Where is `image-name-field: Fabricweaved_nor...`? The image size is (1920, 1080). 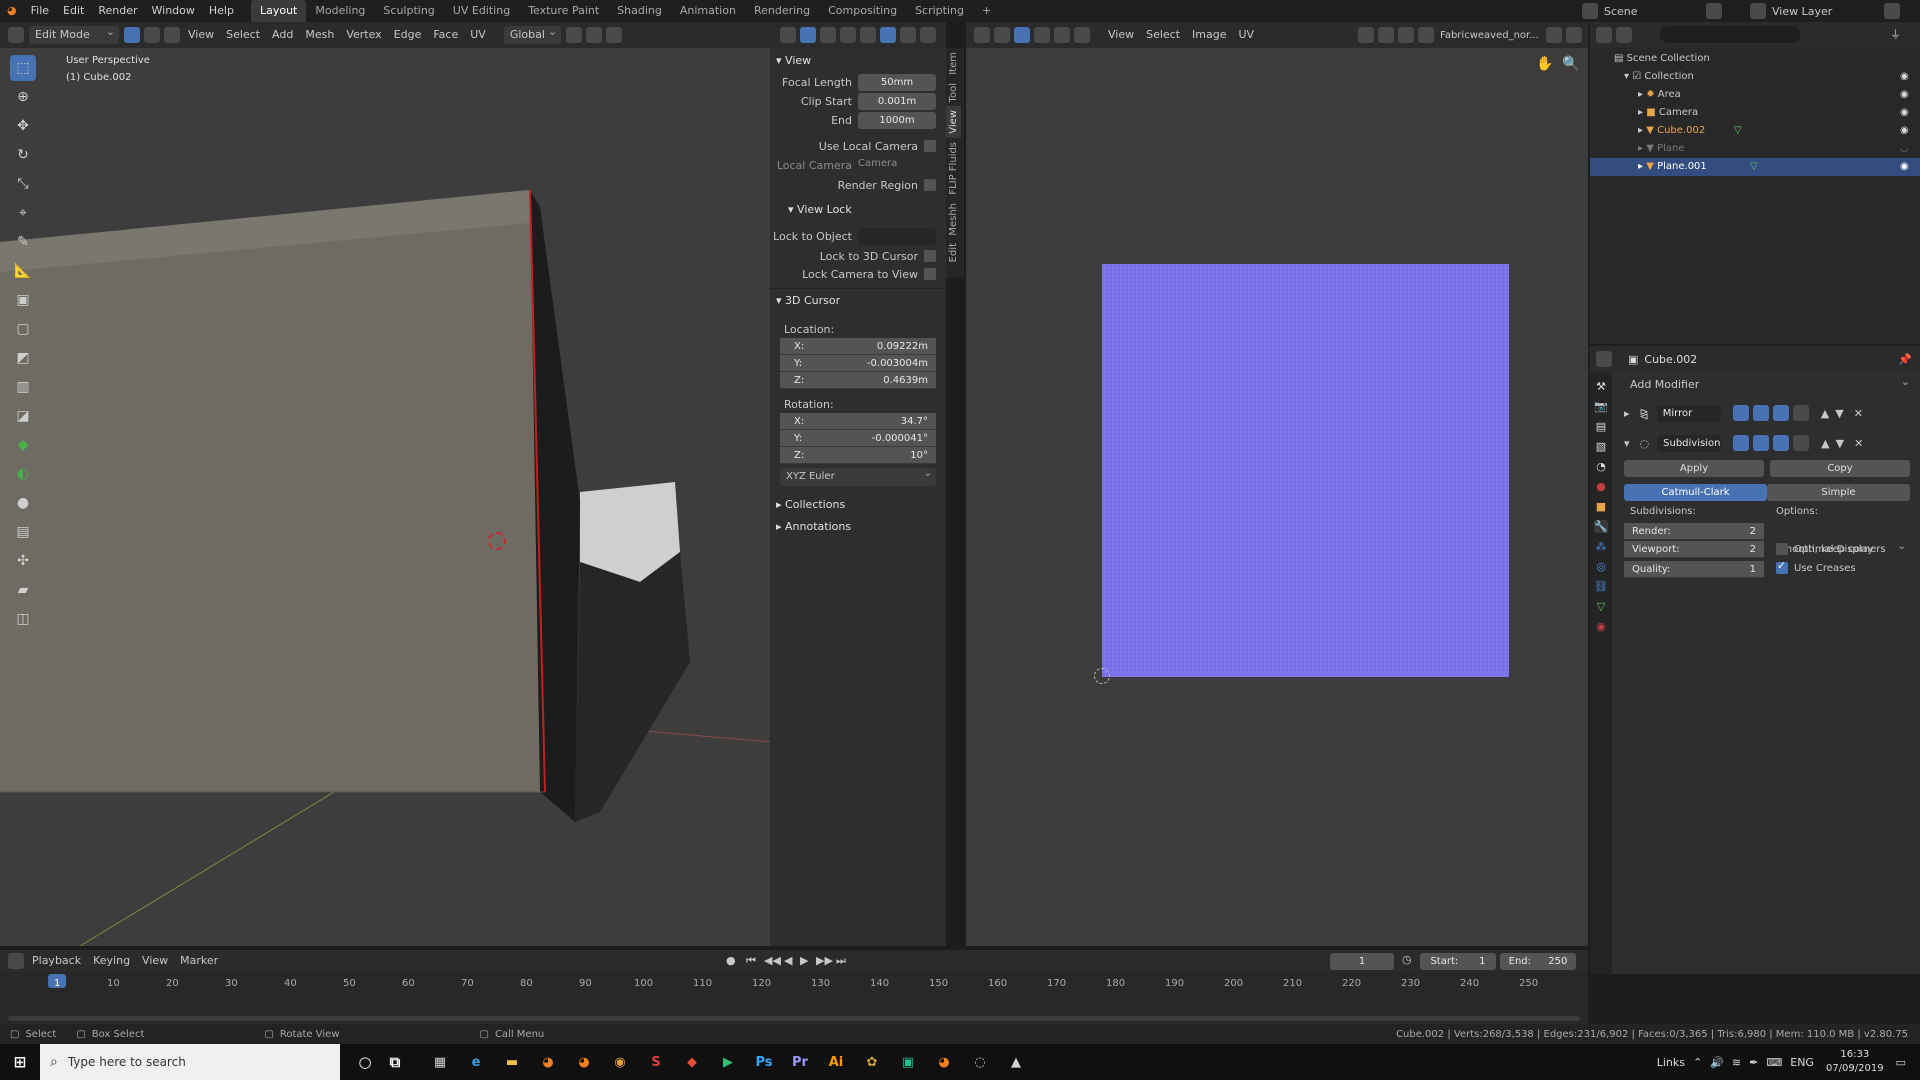 image-name-field: Fabricweaved_nor... is located at coordinates (1490, 35).